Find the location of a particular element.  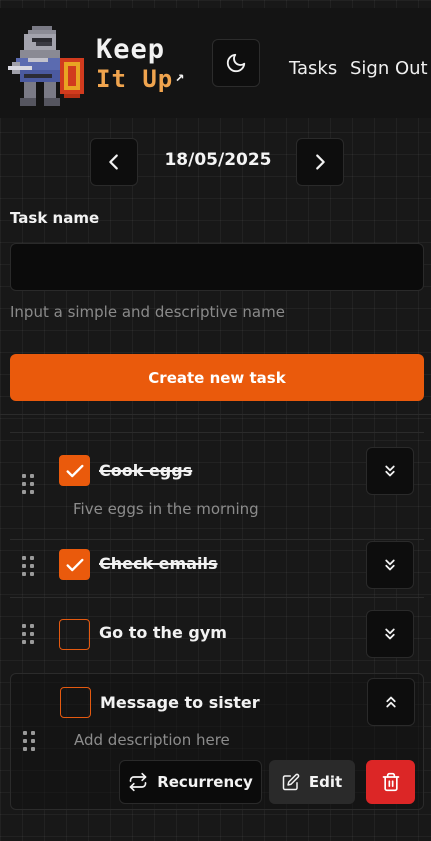

collapse-task-button is located at coordinates (391, 702).